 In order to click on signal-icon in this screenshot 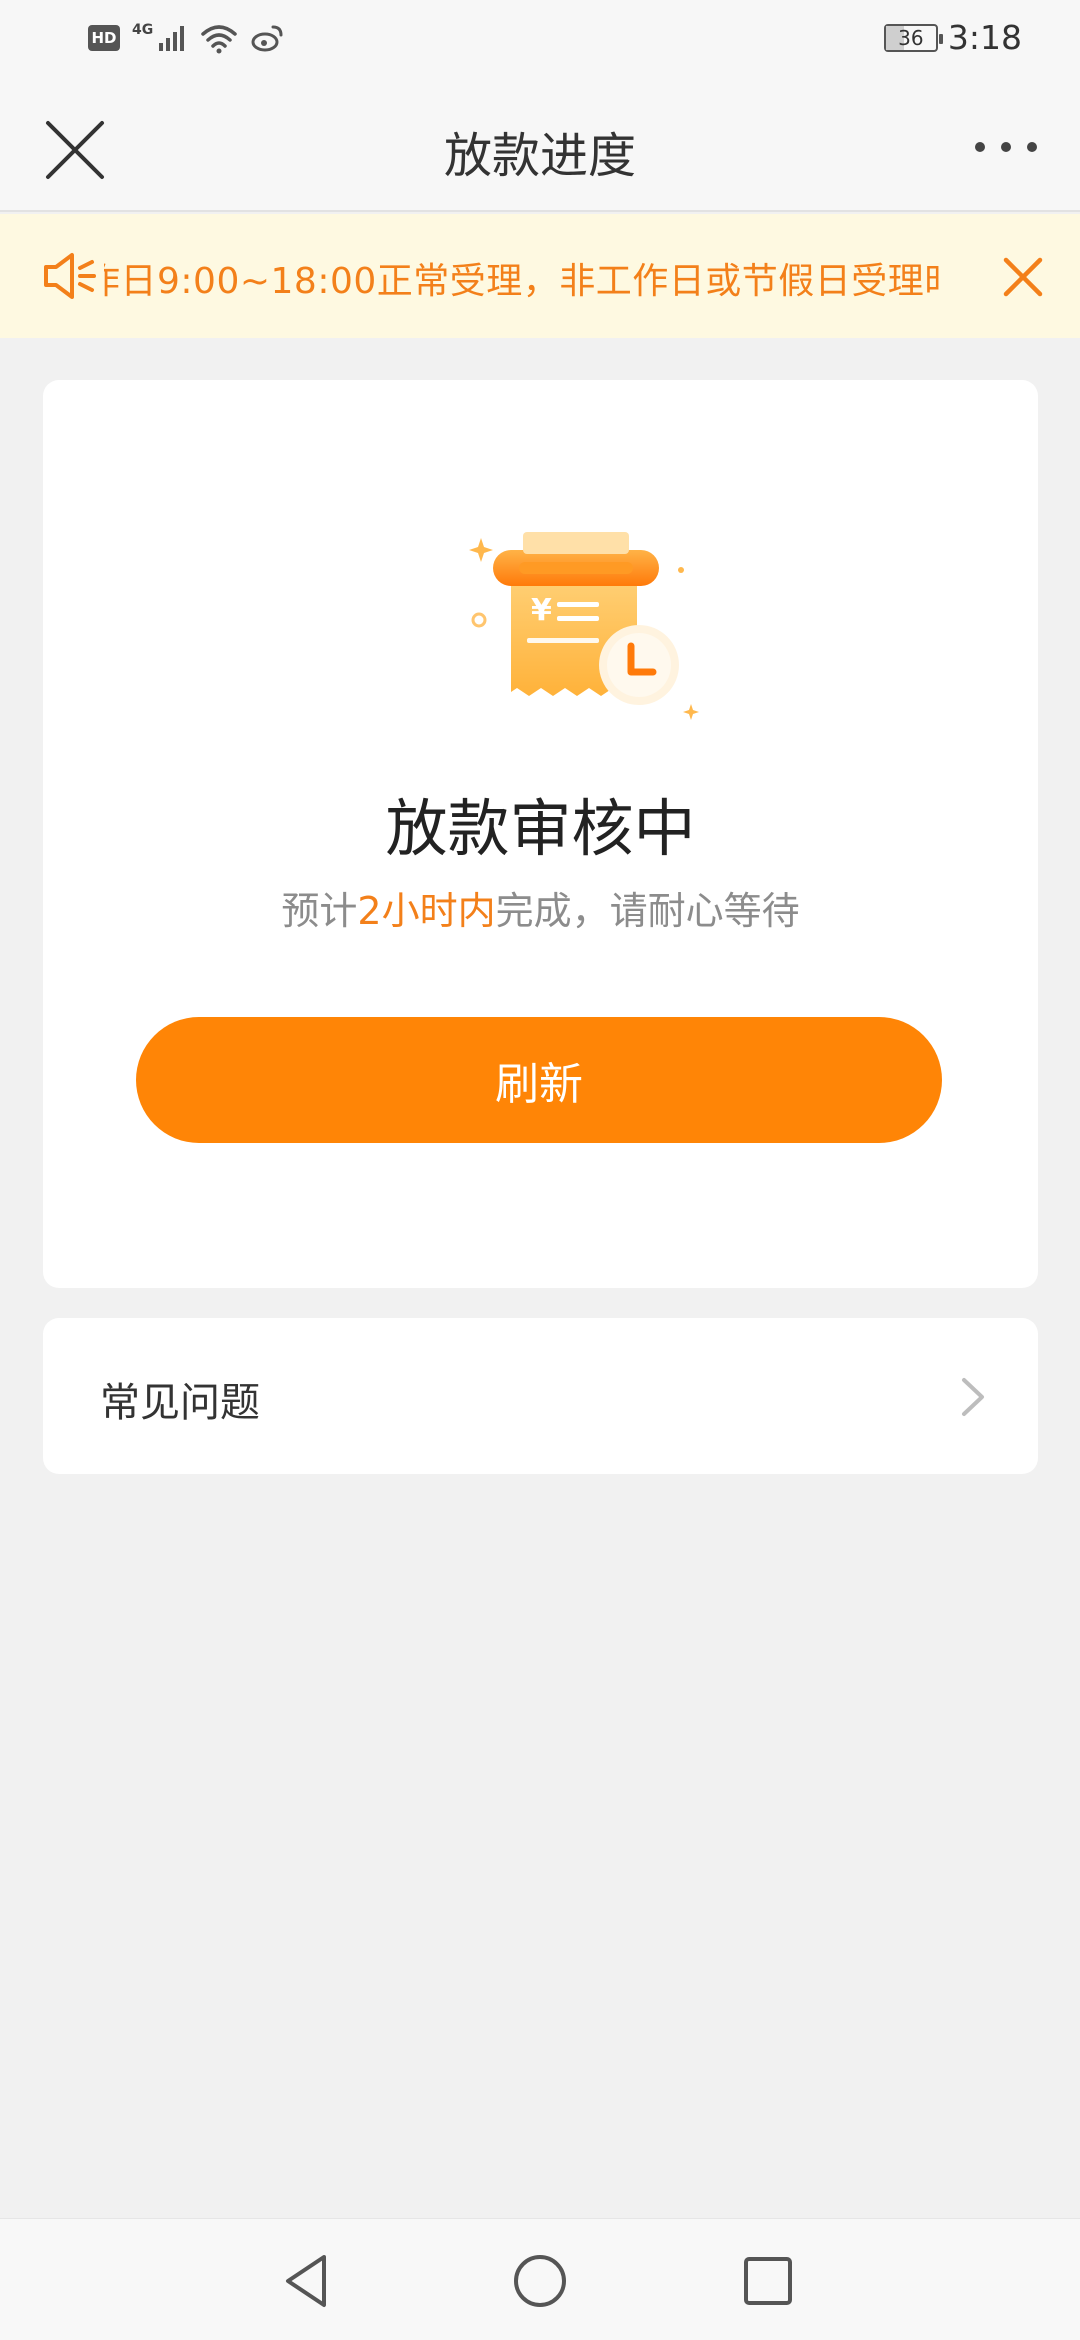, I will do `click(172, 38)`.